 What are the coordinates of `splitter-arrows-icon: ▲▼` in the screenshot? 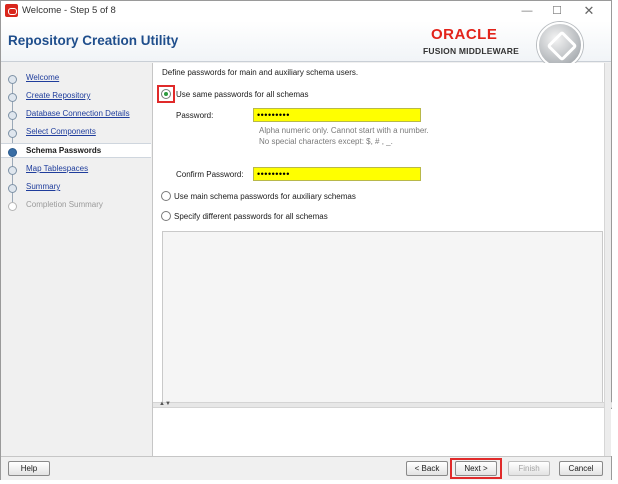 It's located at (165, 404).